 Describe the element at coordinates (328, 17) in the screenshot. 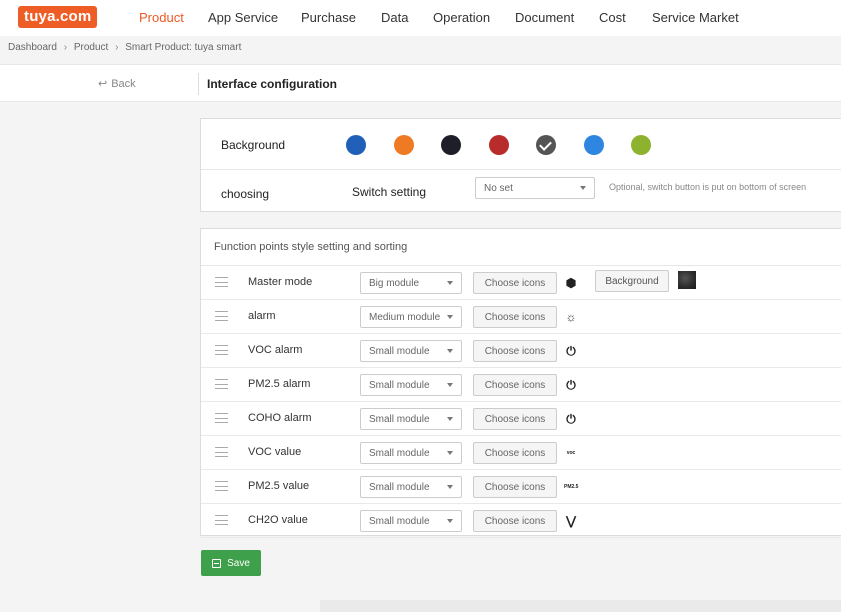

I see `nav-item-purchase: Purchase` at that location.